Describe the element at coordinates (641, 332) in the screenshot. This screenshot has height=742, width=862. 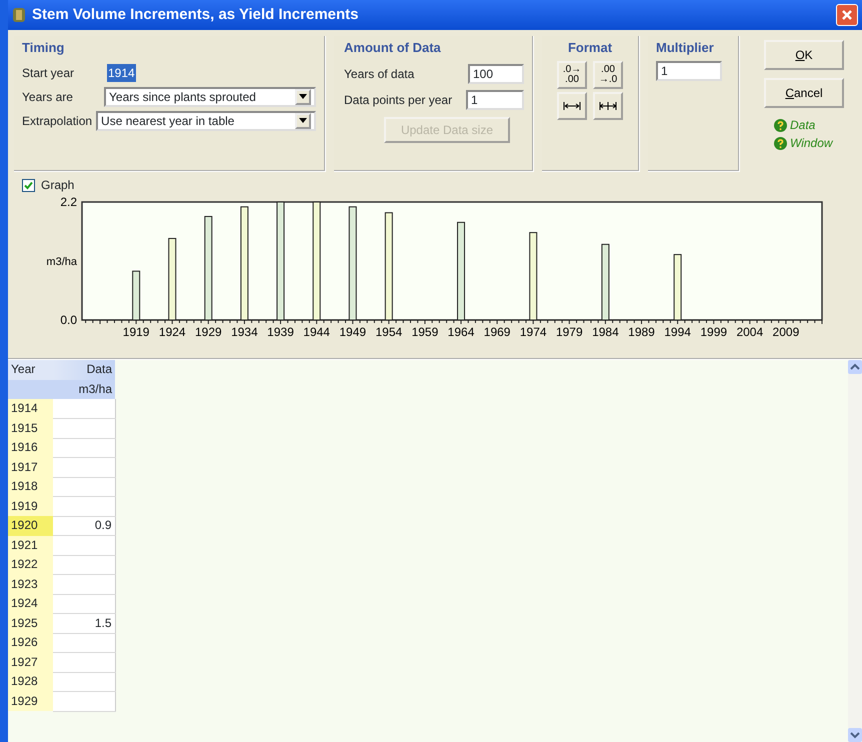
I see `x-tick-label: 1989` at that location.